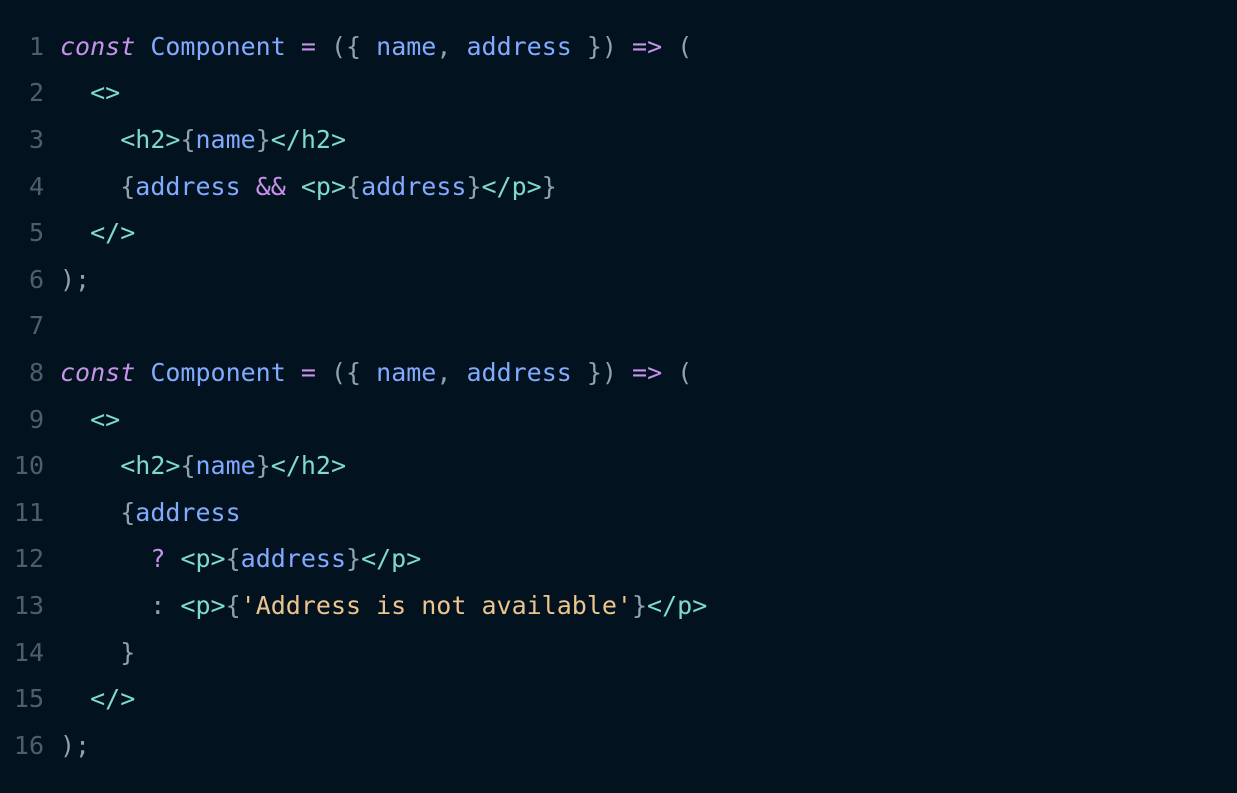 Image resolution: width=1237 pixels, height=793 pixels. Describe the element at coordinates (120, 605) in the screenshot. I see `code-token-punctuation: :` at that location.